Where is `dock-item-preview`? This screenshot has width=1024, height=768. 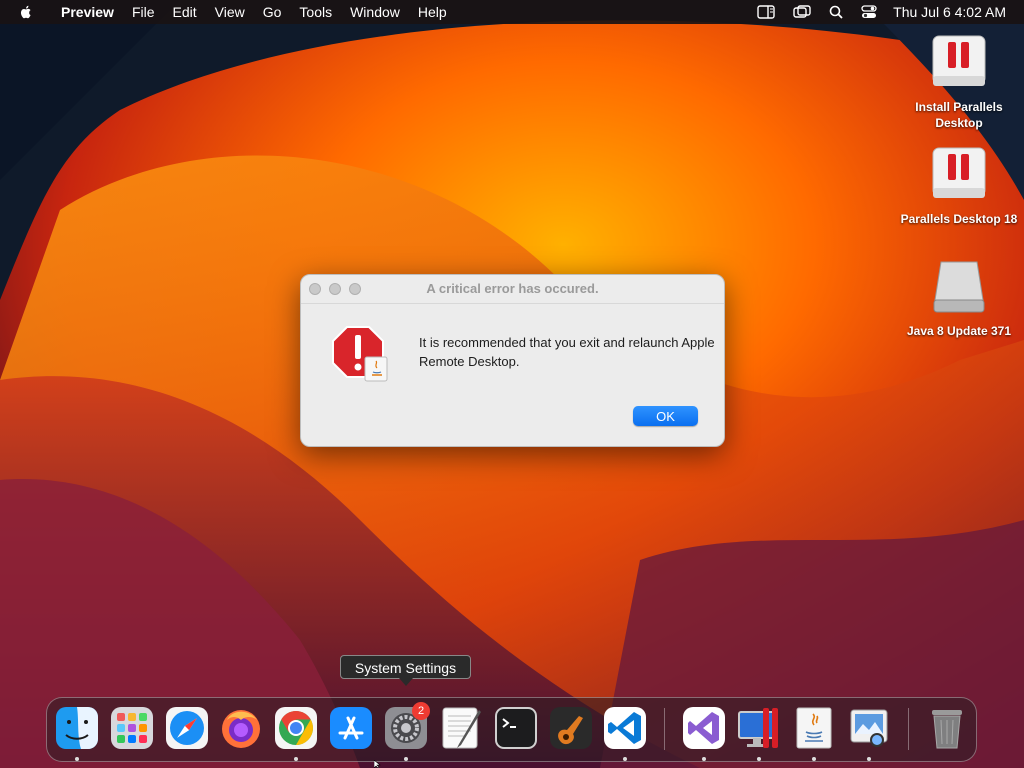 dock-item-preview is located at coordinates (869, 728).